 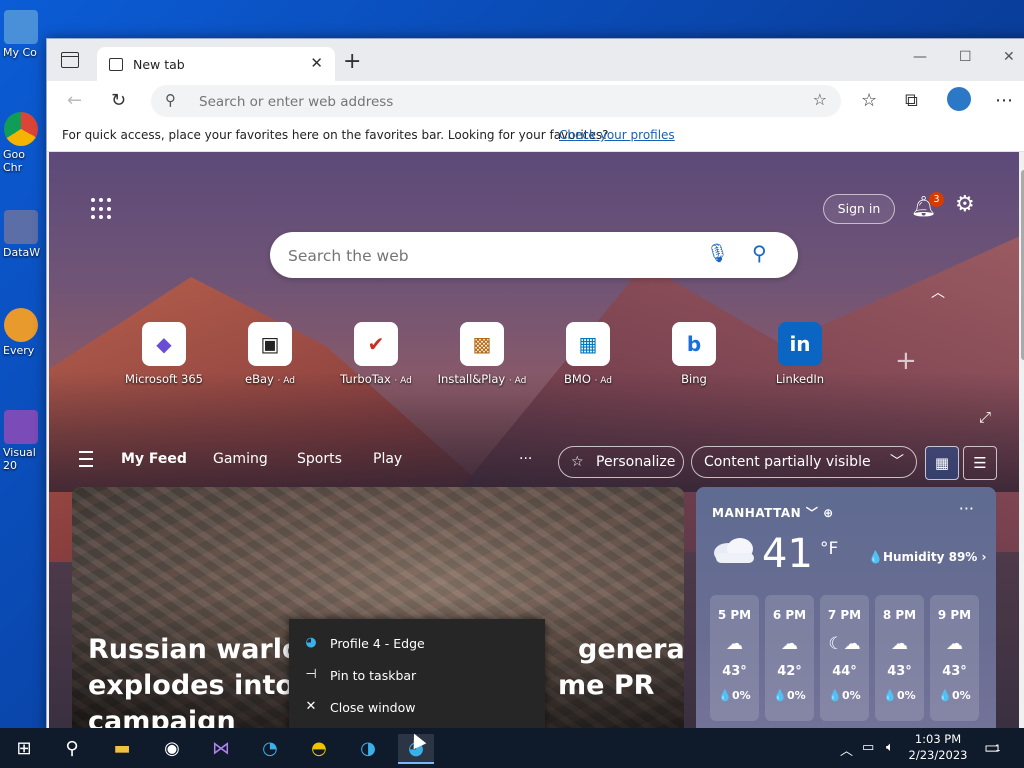 I want to click on weather-city: MANHATTAN ﹀ ⊕, so click(x=773, y=512).